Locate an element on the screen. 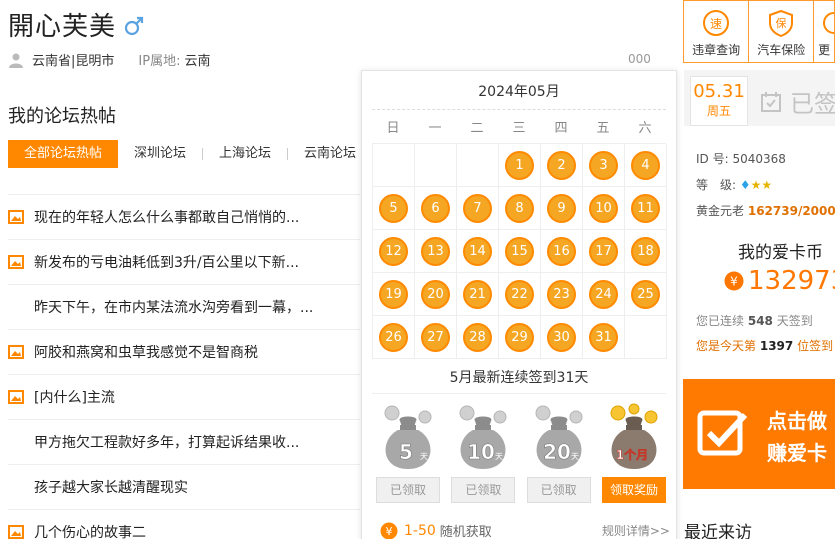  checked-day-badge: 26 is located at coordinates (393, 337).